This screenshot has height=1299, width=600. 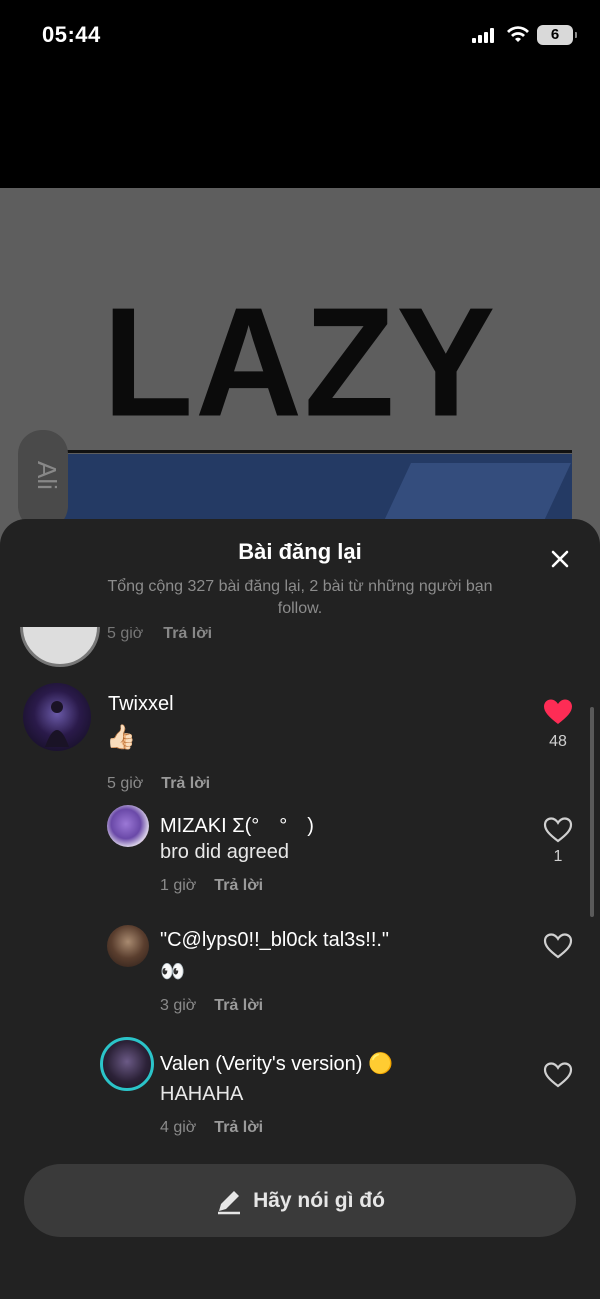 I want to click on pencil-icon, so click(x=229, y=1202).